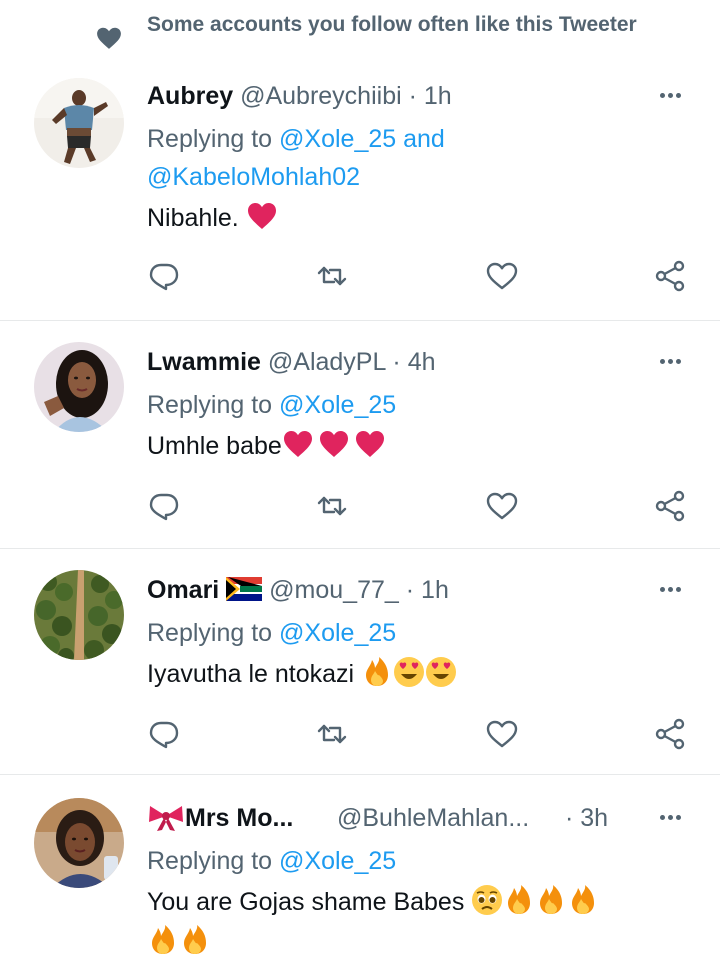 The image size is (720, 964). What do you see at coordinates (422, 362) in the screenshot?
I see `timestamp: 4h` at bounding box center [422, 362].